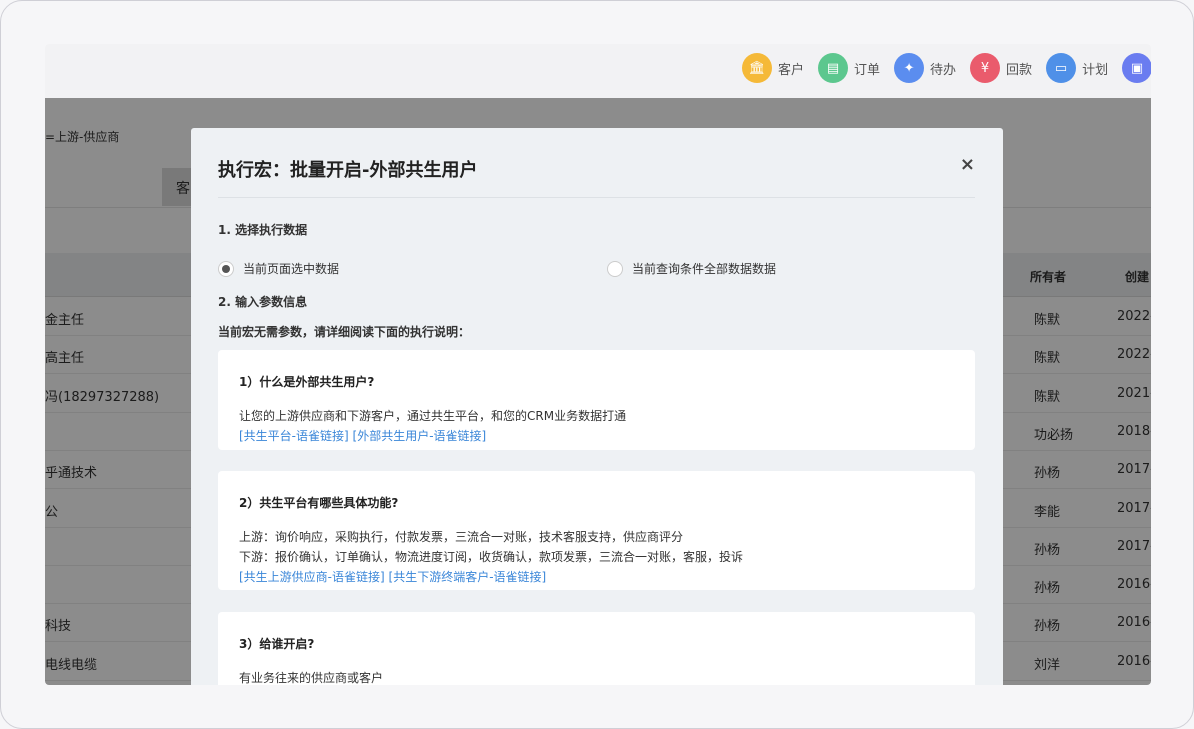 This screenshot has height=729, width=1194. I want to click on doc-link: [外部共生用户-语雀链接], so click(420, 436).